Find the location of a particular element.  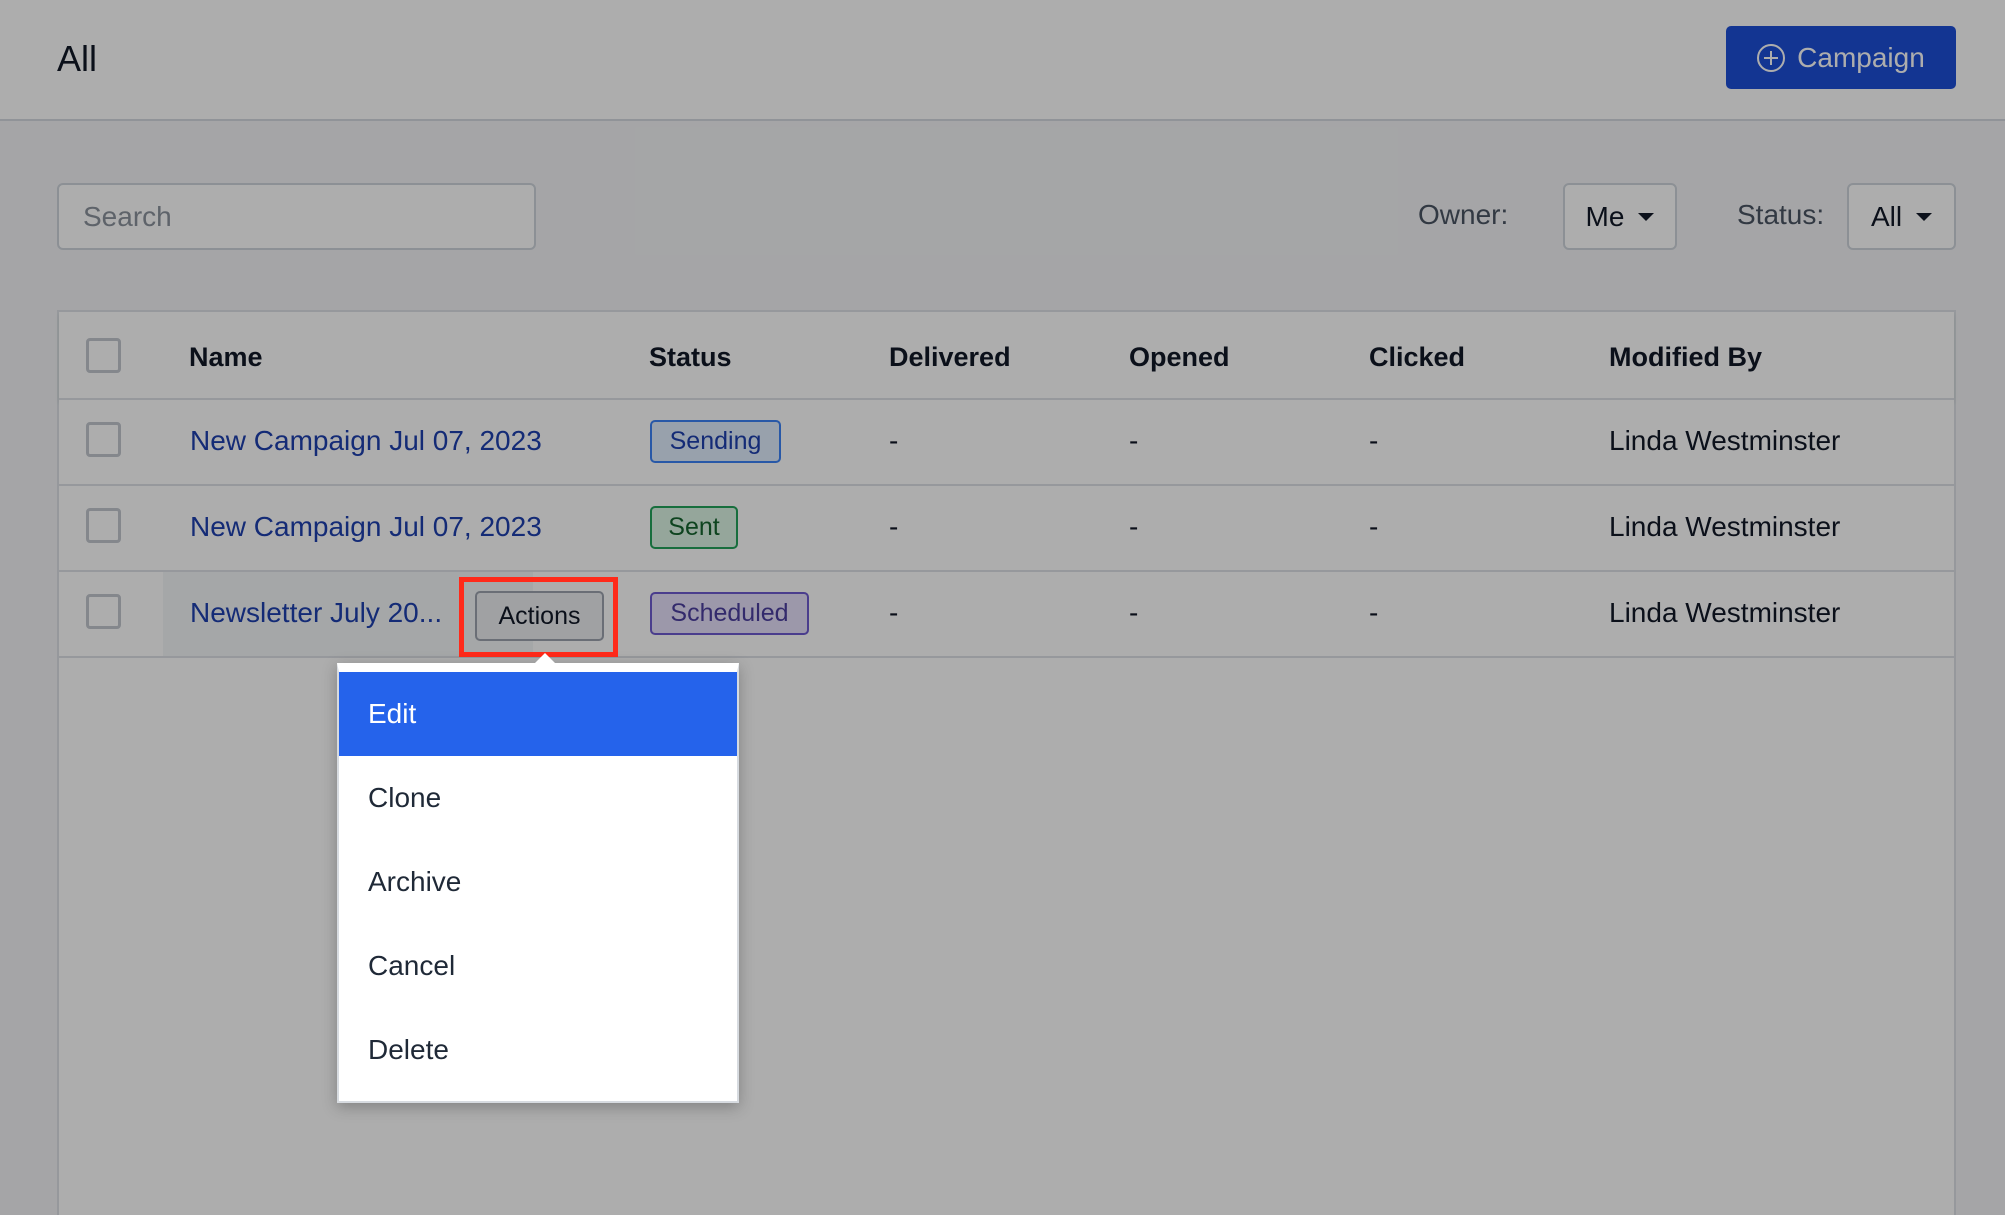

owner-filter-label: Owner: is located at coordinates (1463, 214).